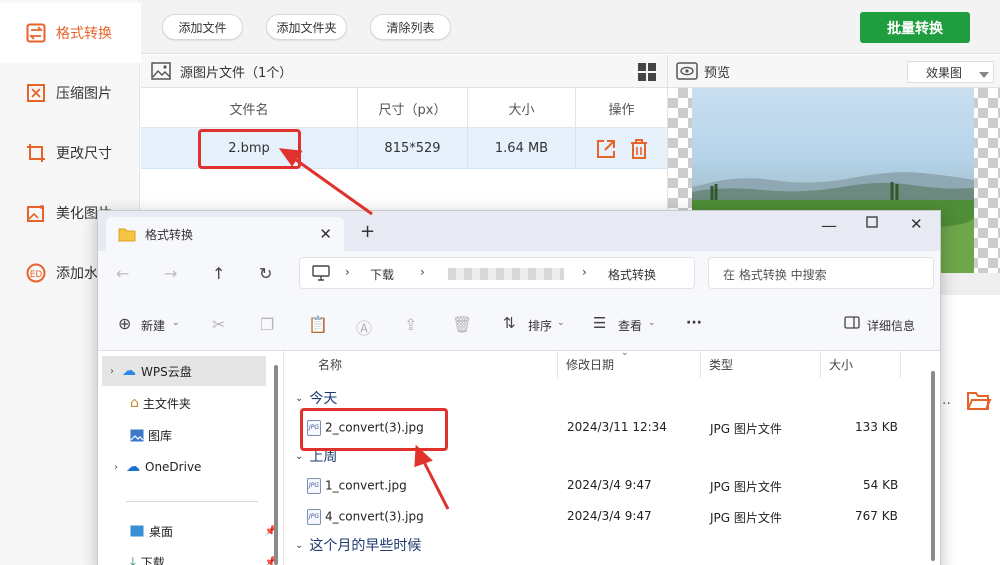 Image resolution: width=1000 pixels, height=565 pixels. I want to click on sidebar-item-compress: 压缩图片, so click(70, 93).